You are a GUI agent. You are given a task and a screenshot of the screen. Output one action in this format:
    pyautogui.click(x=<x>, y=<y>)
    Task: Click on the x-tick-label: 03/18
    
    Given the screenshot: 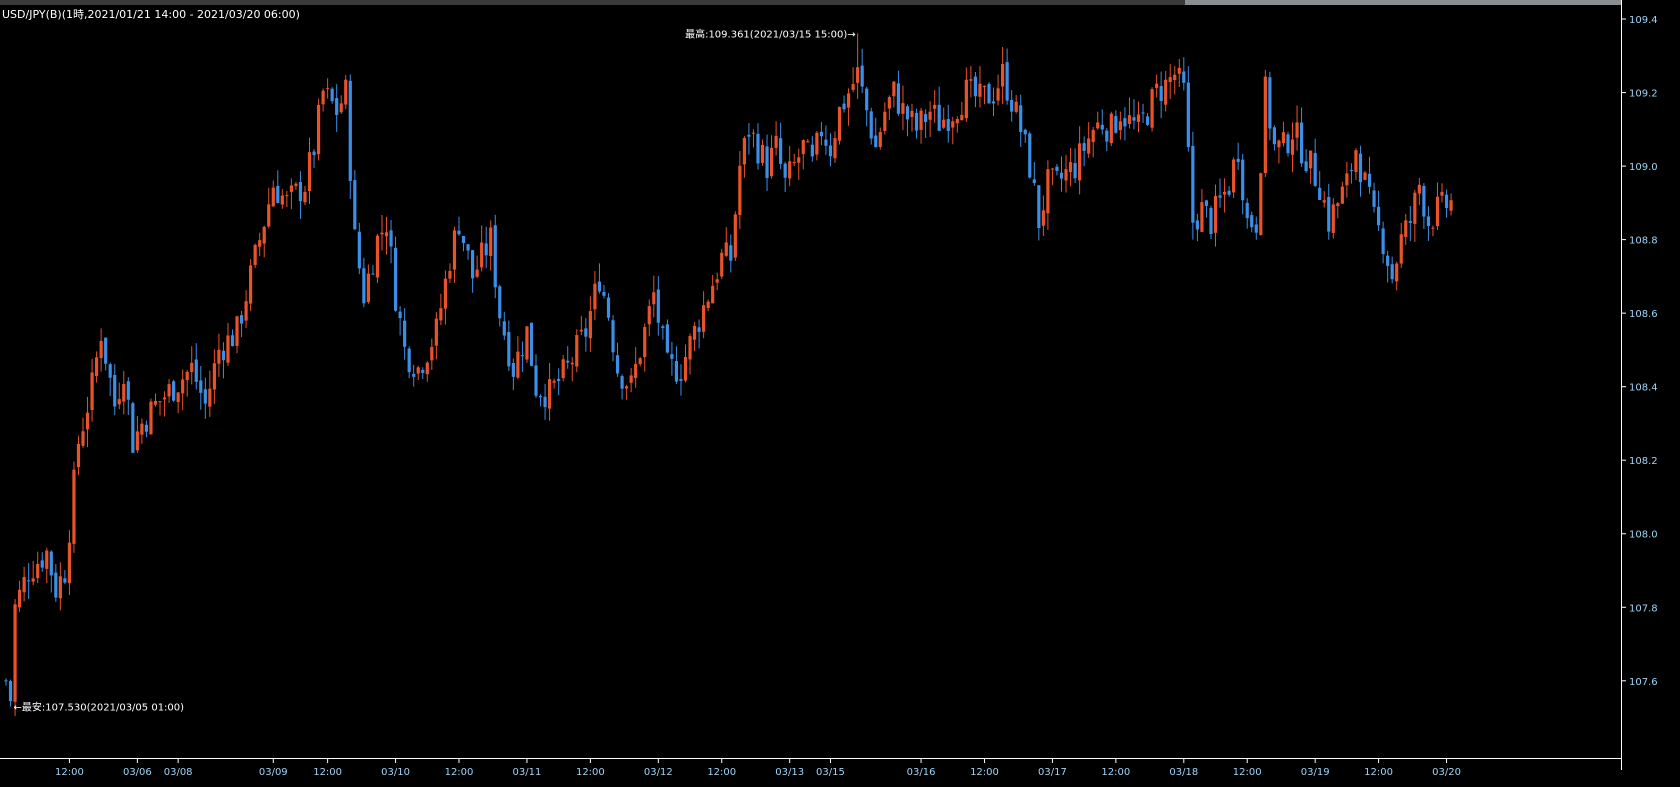 What is the action you would take?
    pyautogui.click(x=1183, y=772)
    